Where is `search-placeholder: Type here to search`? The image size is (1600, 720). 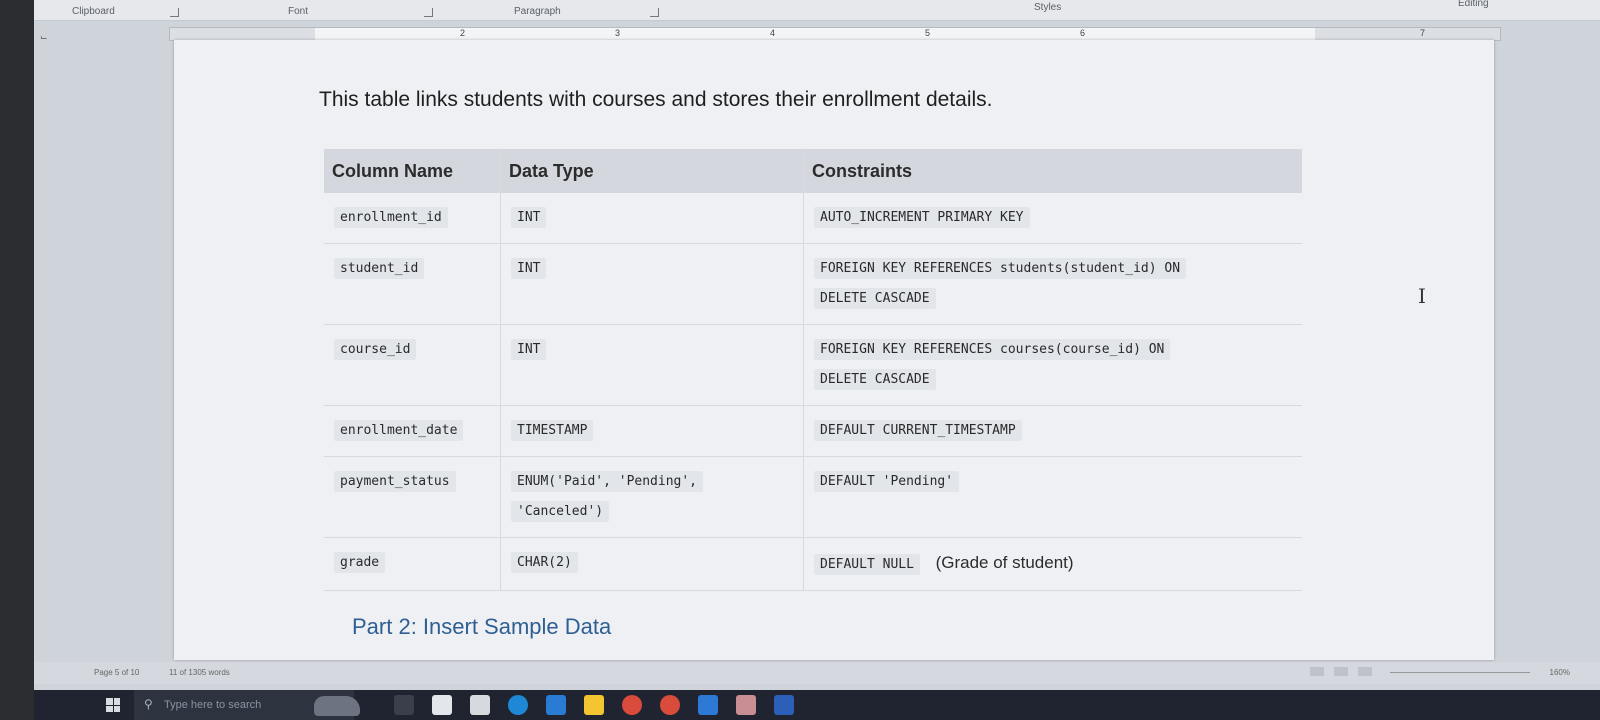 search-placeholder: Type here to search is located at coordinates (213, 705).